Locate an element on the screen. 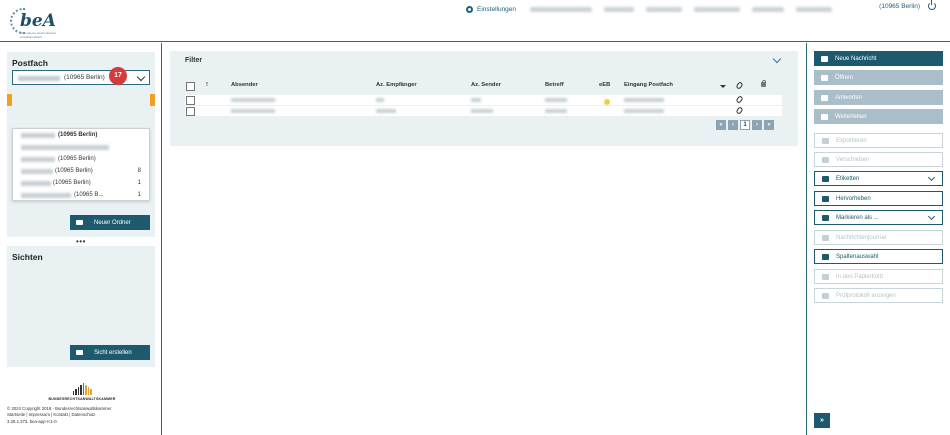 This screenshot has width=950, height=435. export-button: Exportieren is located at coordinates (878, 140).